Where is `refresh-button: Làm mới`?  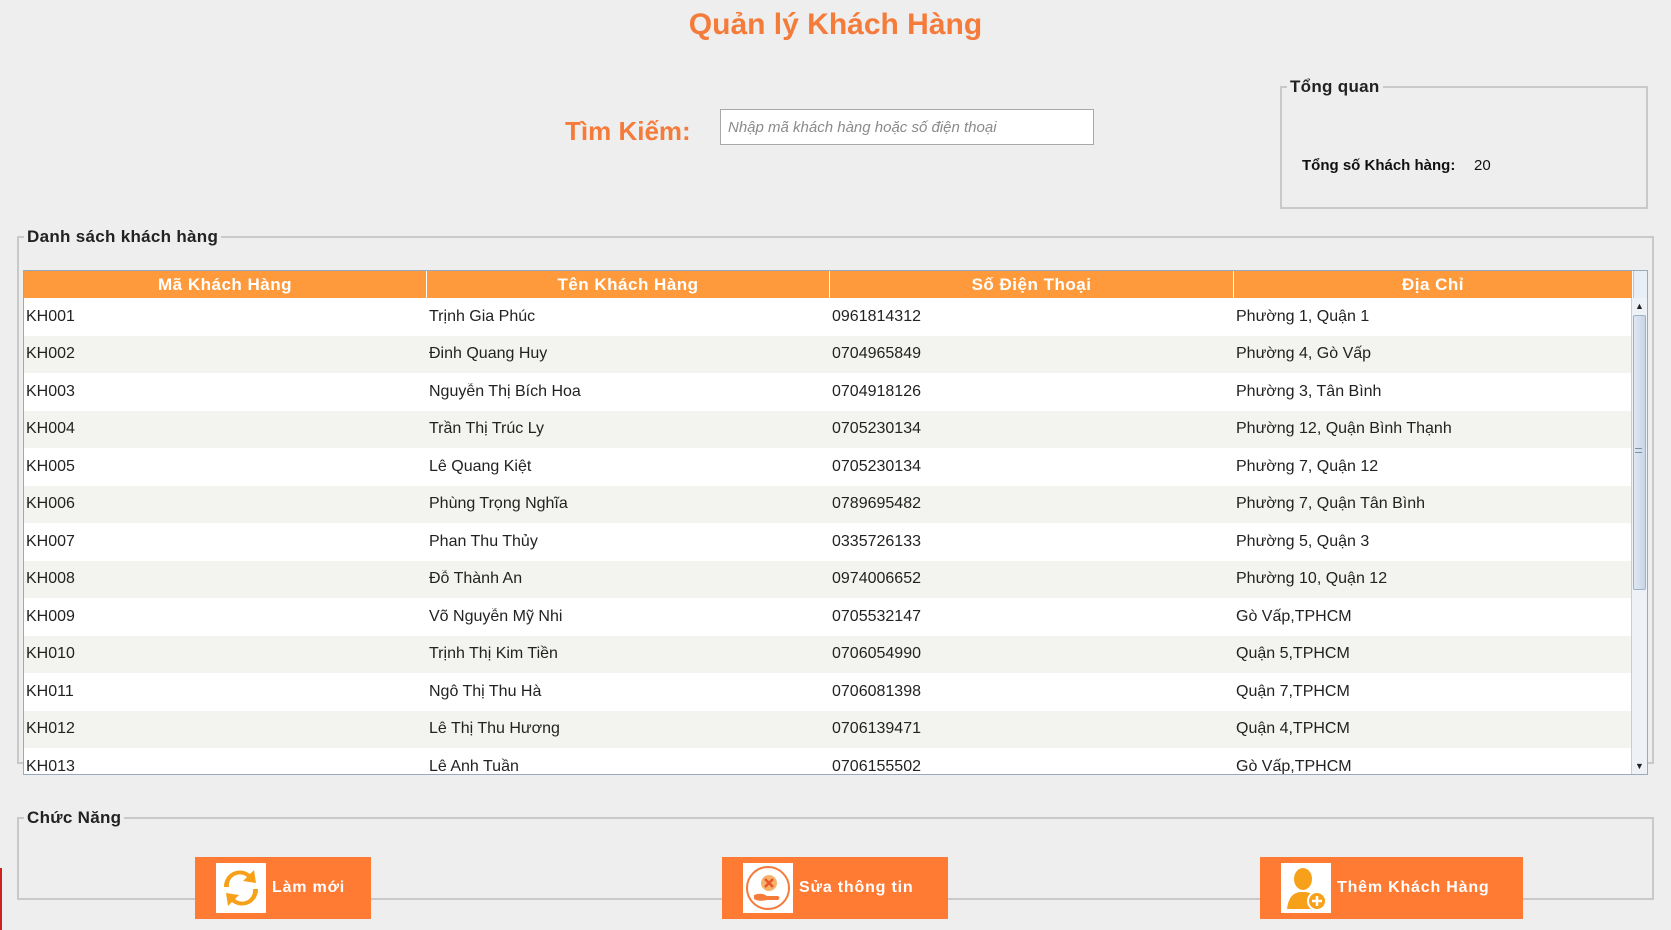 refresh-button: Làm mới is located at coordinates (283, 888).